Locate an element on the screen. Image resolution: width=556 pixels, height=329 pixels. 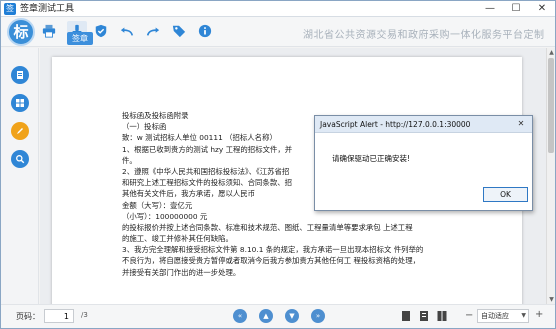
single-page-view-icon is located at coordinates (406, 316).